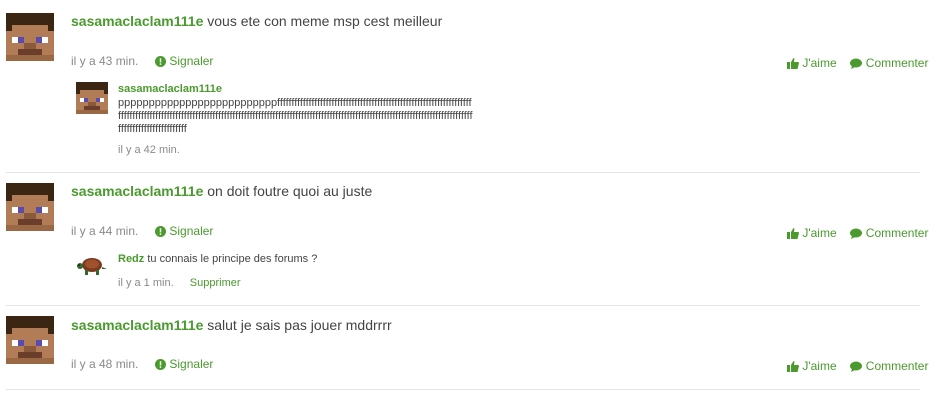  What do you see at coordinates (105, 61) in the screenshot?
I see `timestamp: il y a 43 min.` at bounding box center [105, 61].